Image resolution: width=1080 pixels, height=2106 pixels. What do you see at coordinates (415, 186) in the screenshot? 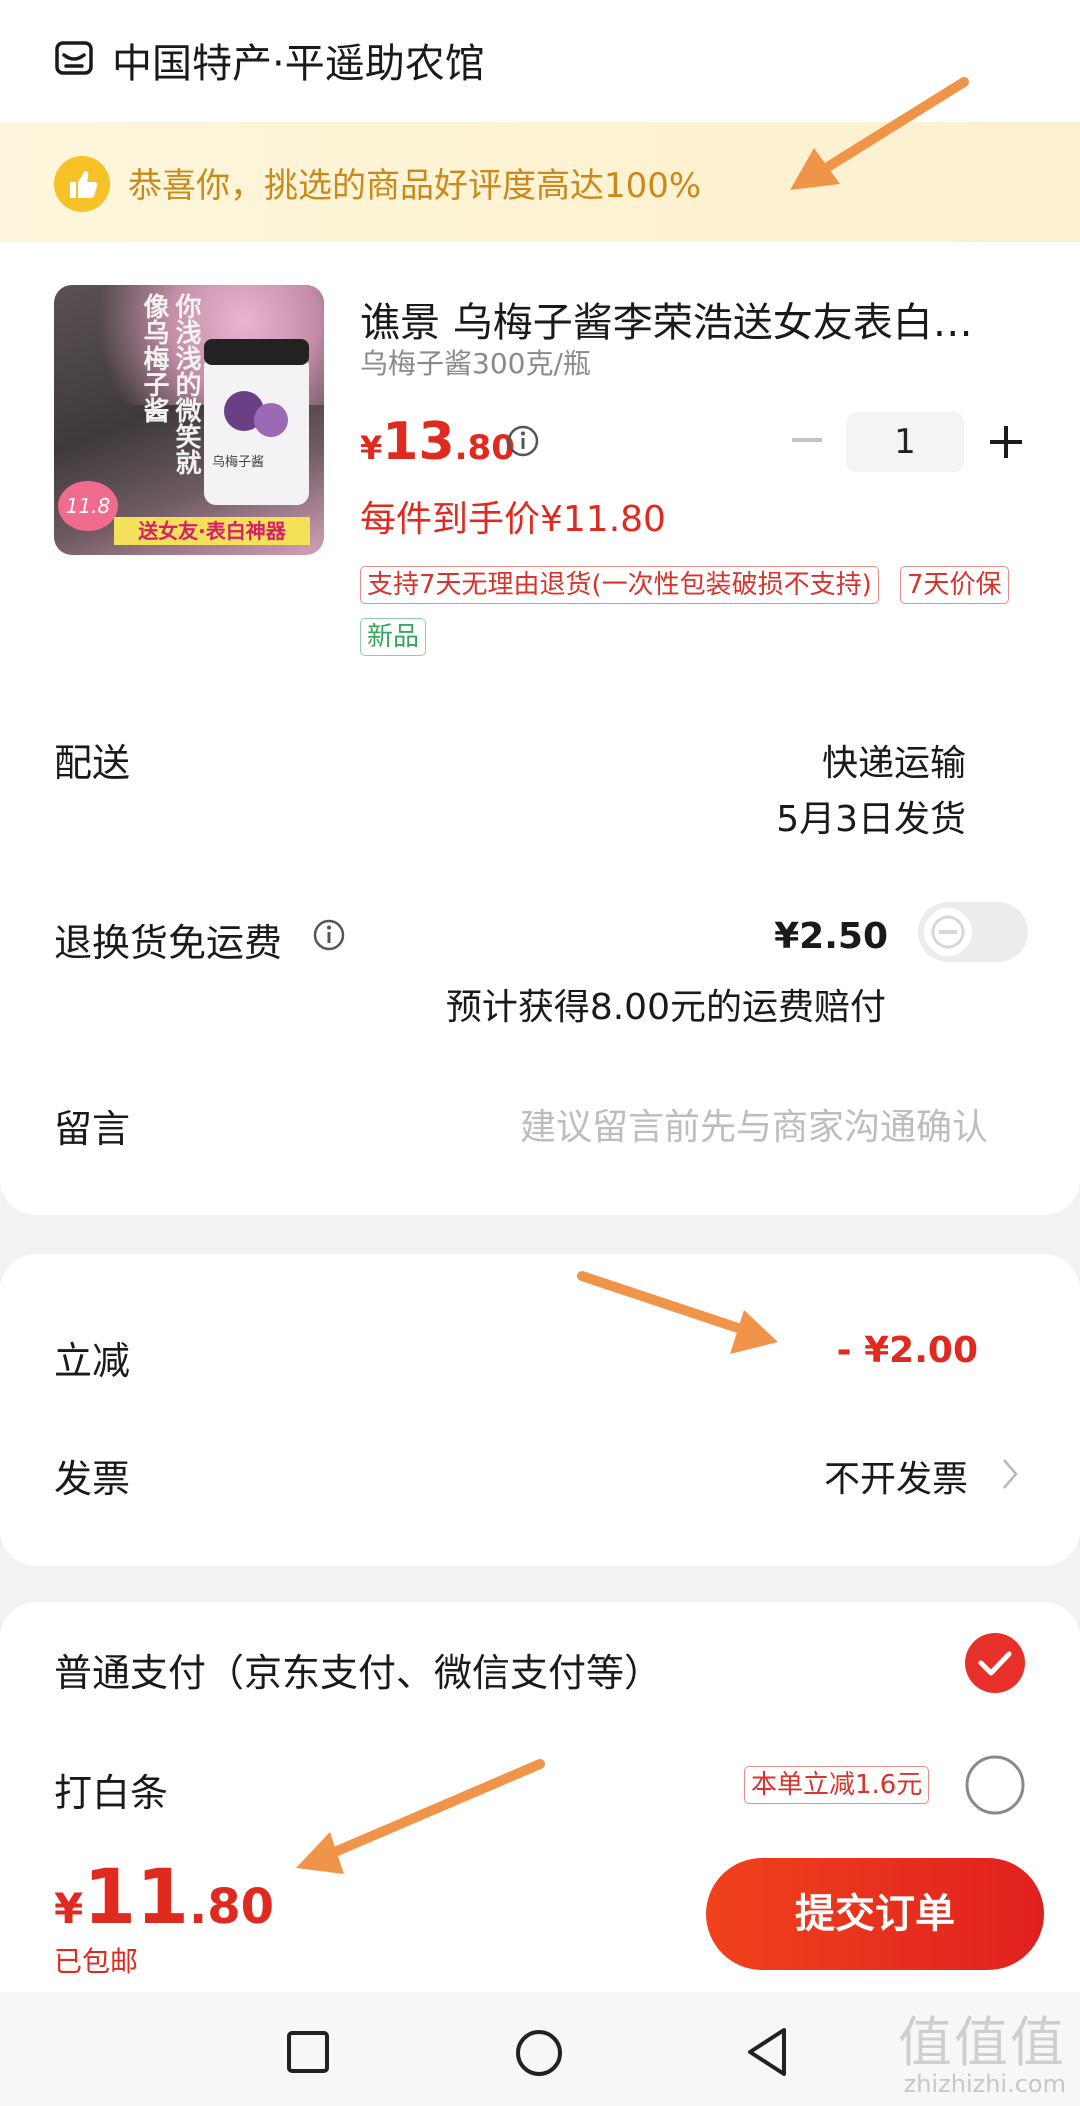
I see `rating-banner-text: 恭喜你，挑选的商品好评度高达100%` at bounding box center [415, 186].